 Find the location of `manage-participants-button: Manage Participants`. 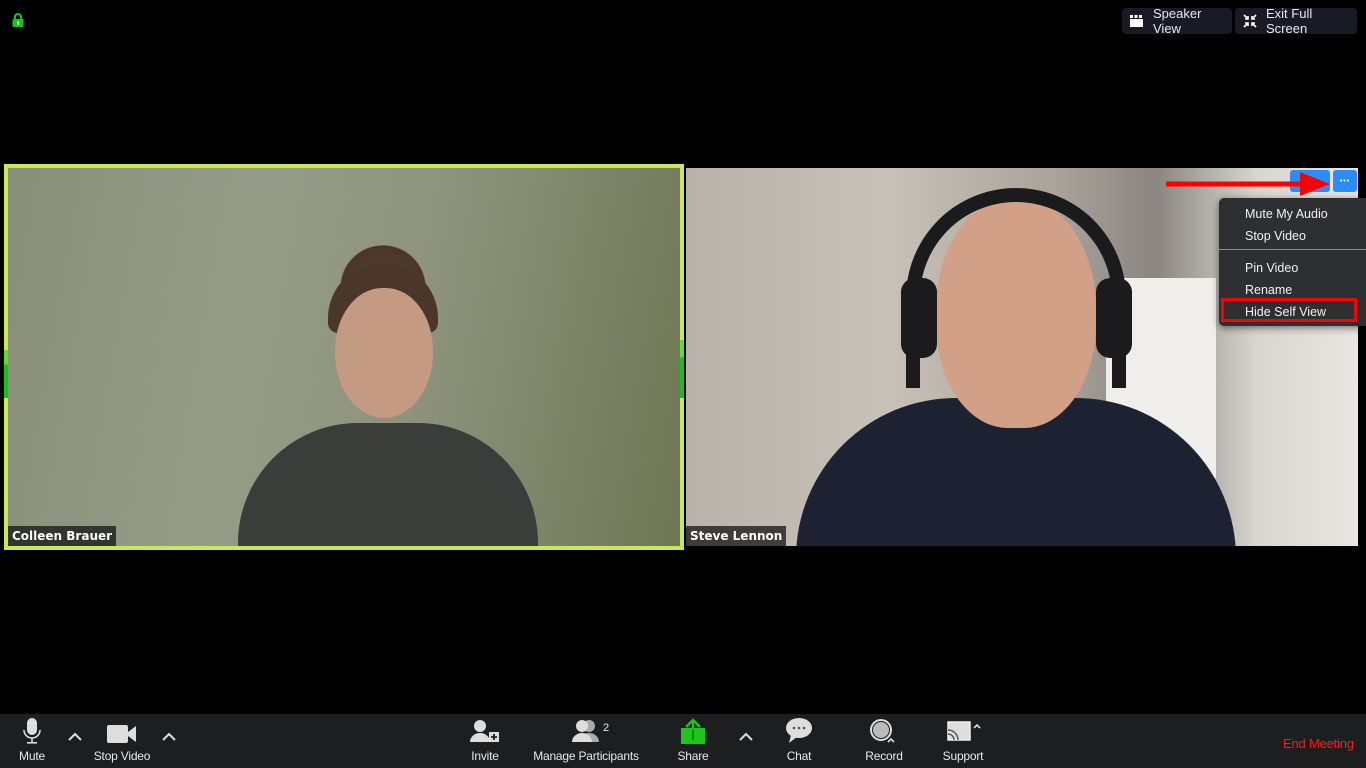

manage-participants-button: Manage Participants is located at coordinates (586, 741).